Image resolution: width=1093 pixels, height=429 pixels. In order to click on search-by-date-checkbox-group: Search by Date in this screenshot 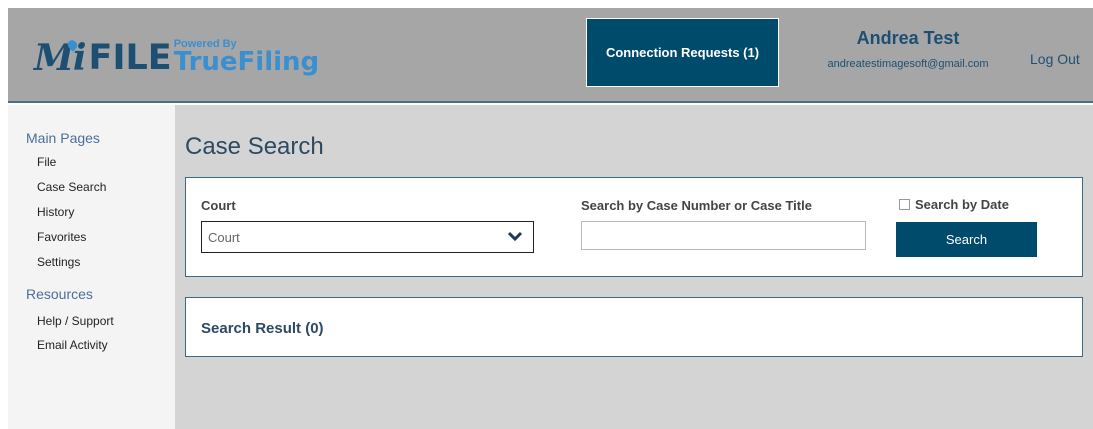, I will do `click(954, 204)`.